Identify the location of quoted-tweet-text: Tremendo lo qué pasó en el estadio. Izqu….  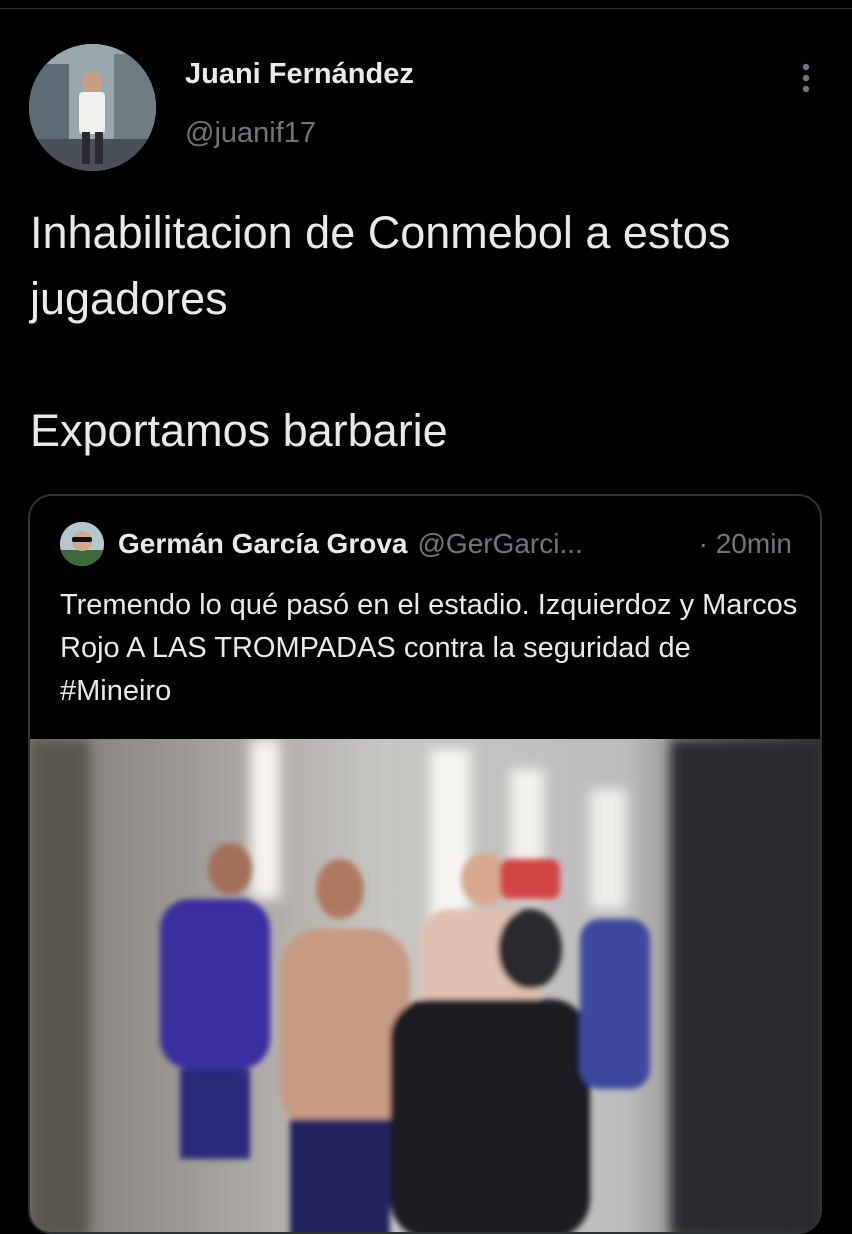
(429, 648).